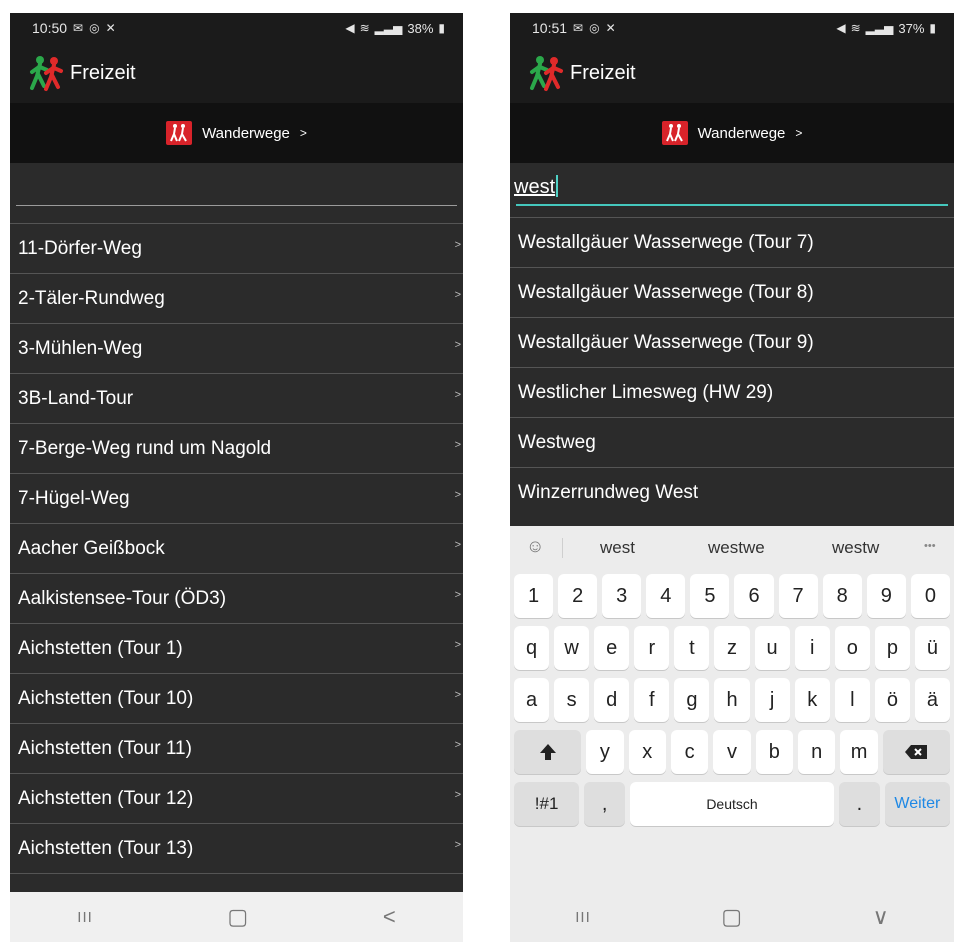  Describe the element at coordinates (732, 242) in the screenshot. I see `list-item: Westallgäuer Wasserwege (Tour 7)` at that location.